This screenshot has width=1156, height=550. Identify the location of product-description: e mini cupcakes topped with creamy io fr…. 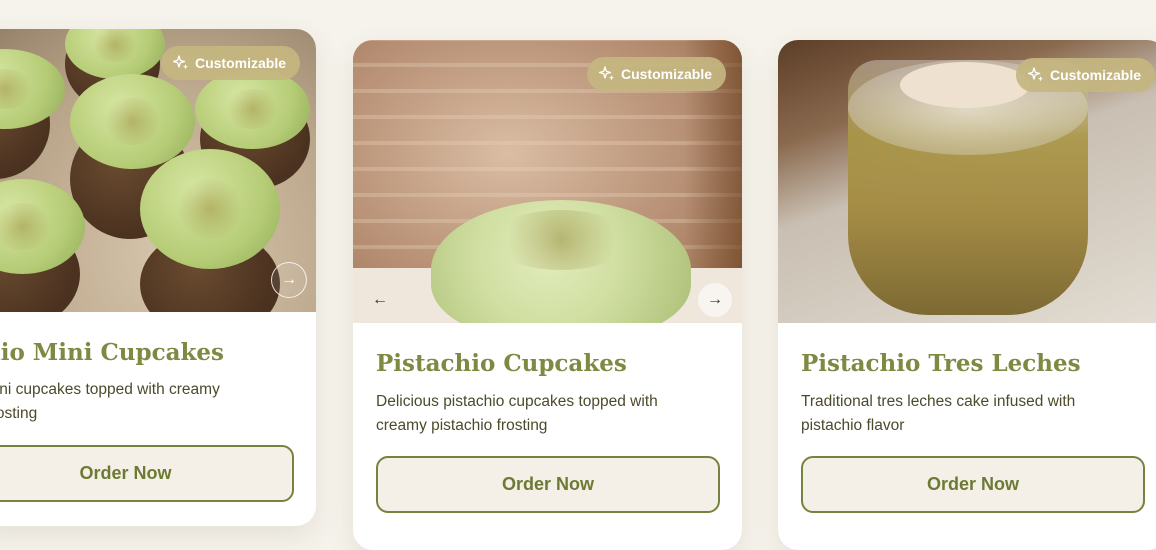
(110, 401).